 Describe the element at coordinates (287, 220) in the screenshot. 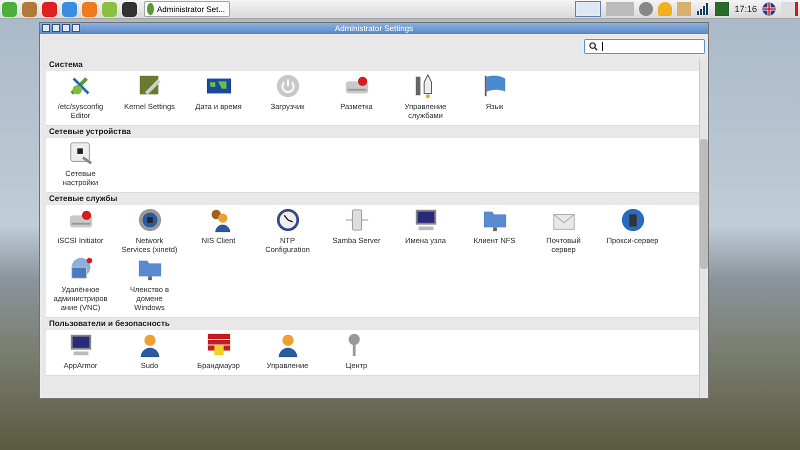

I see `clock-icon` at that location.